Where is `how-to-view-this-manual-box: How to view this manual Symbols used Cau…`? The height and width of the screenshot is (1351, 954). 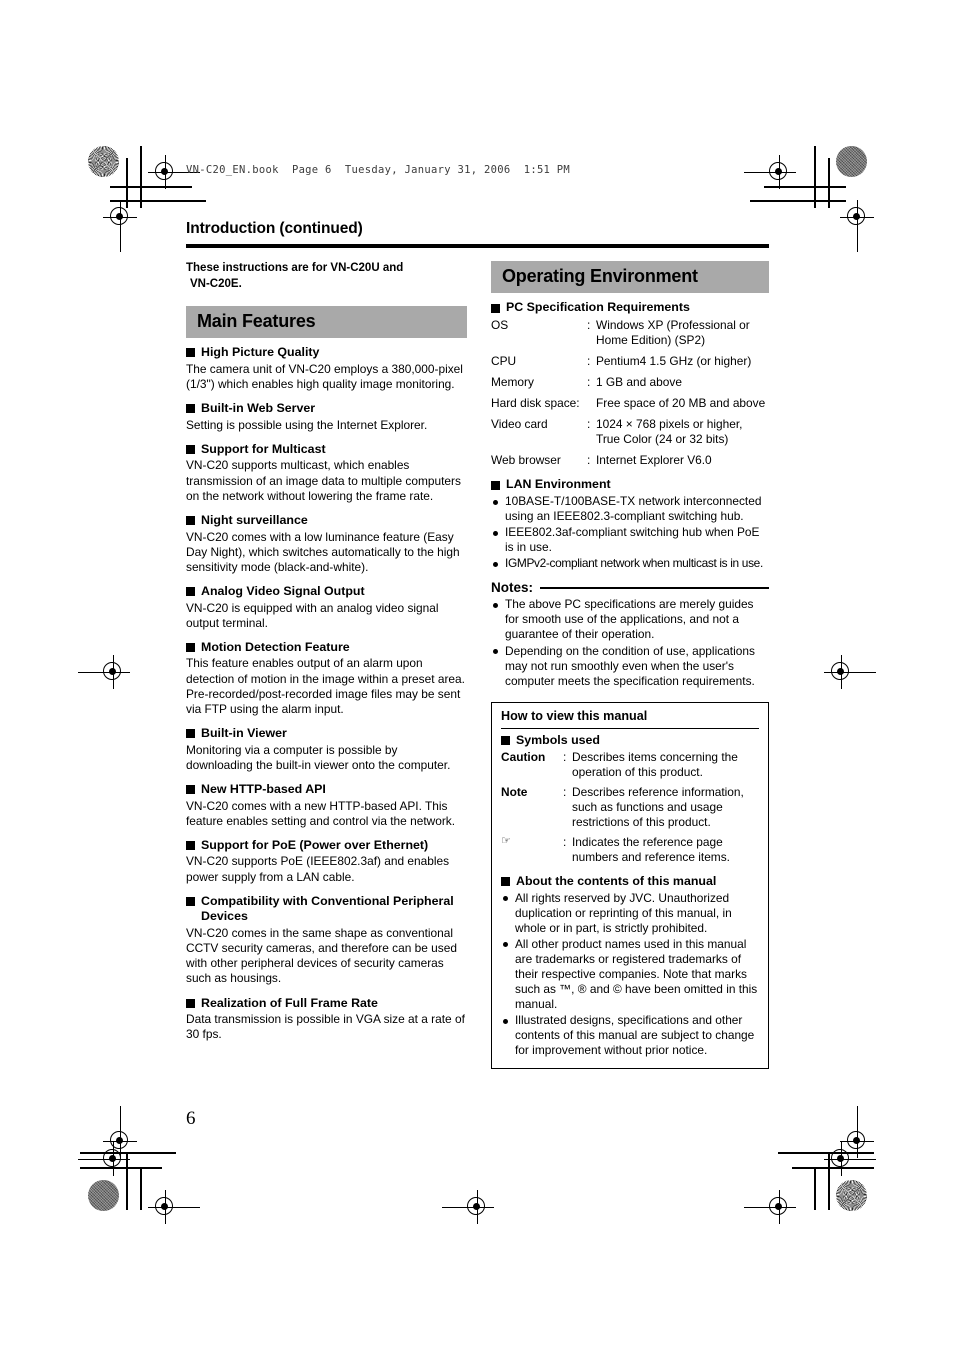 how-to-view-this-manual-box: How to view this manual Symbols used Cau… is located at coordinates (630, 885).